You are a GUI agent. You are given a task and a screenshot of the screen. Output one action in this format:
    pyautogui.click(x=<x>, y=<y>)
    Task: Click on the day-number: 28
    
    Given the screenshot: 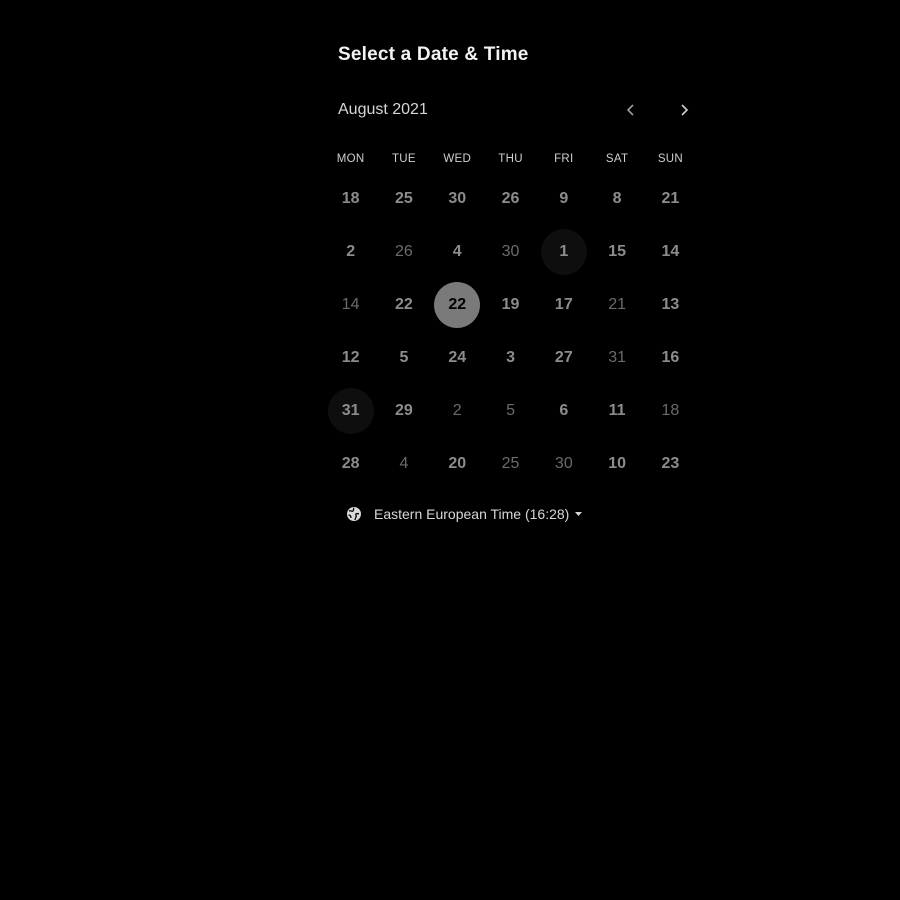 What is the action you would take?
    pyautogui.click(x=350, y=463)
    